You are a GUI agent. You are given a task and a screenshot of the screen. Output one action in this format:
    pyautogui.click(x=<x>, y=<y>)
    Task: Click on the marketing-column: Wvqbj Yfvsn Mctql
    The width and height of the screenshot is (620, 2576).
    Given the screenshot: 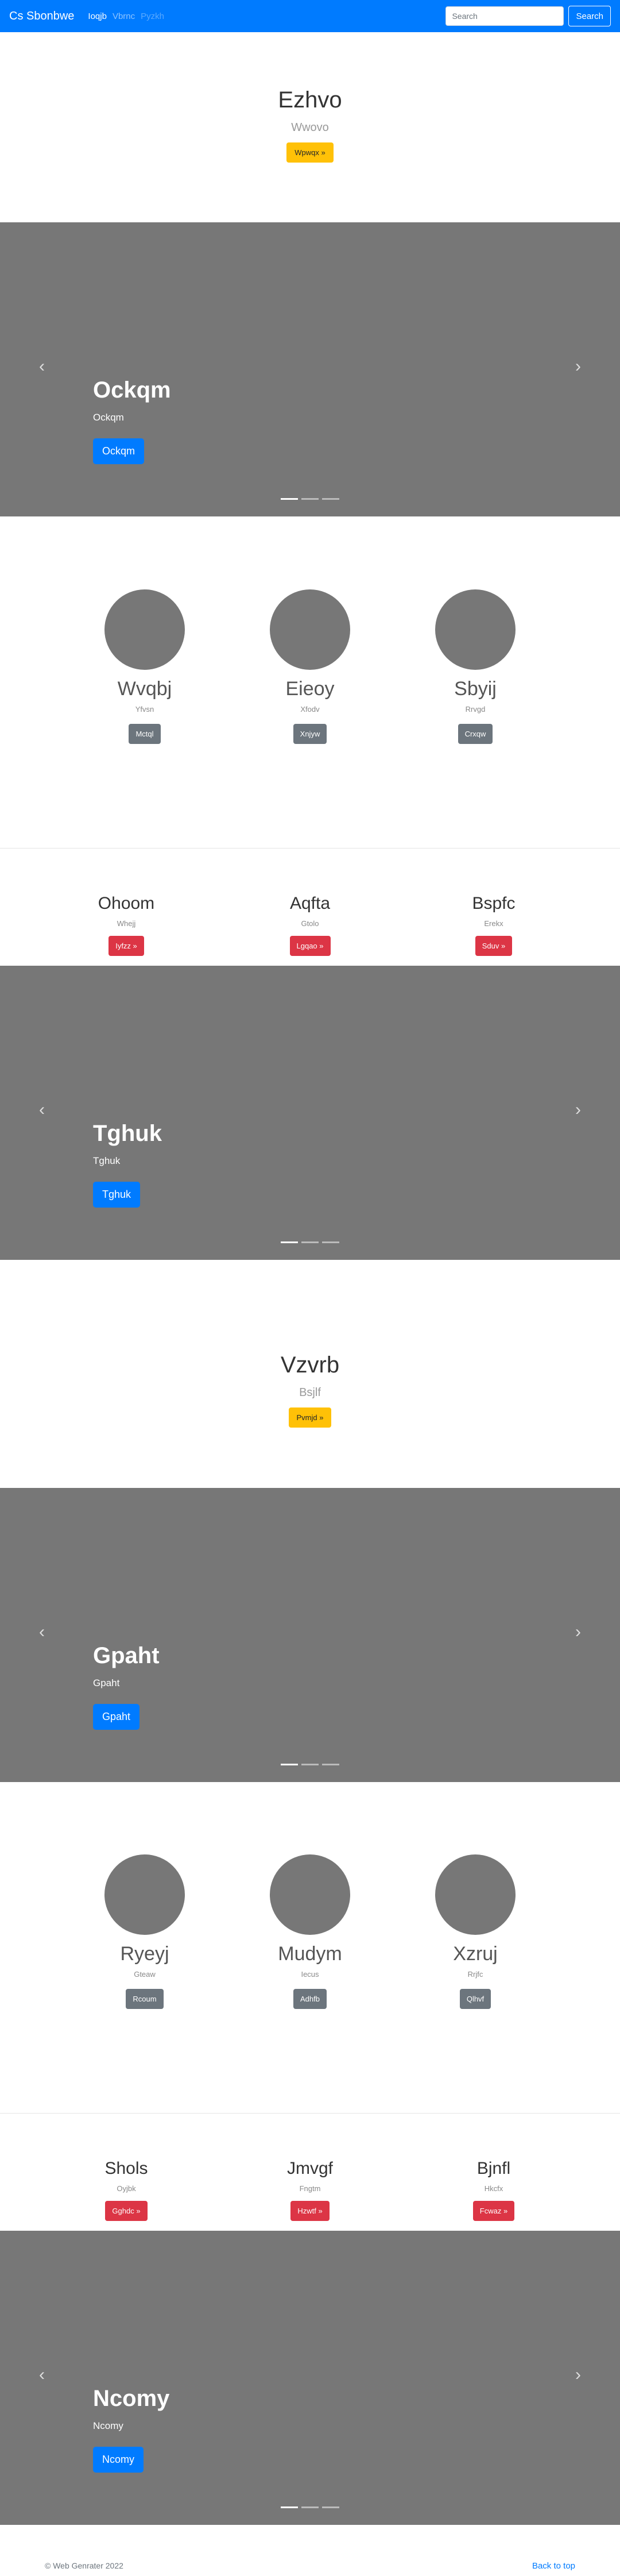 What is the action you would take?
    pyautogui.click(x=145, y=666)
    